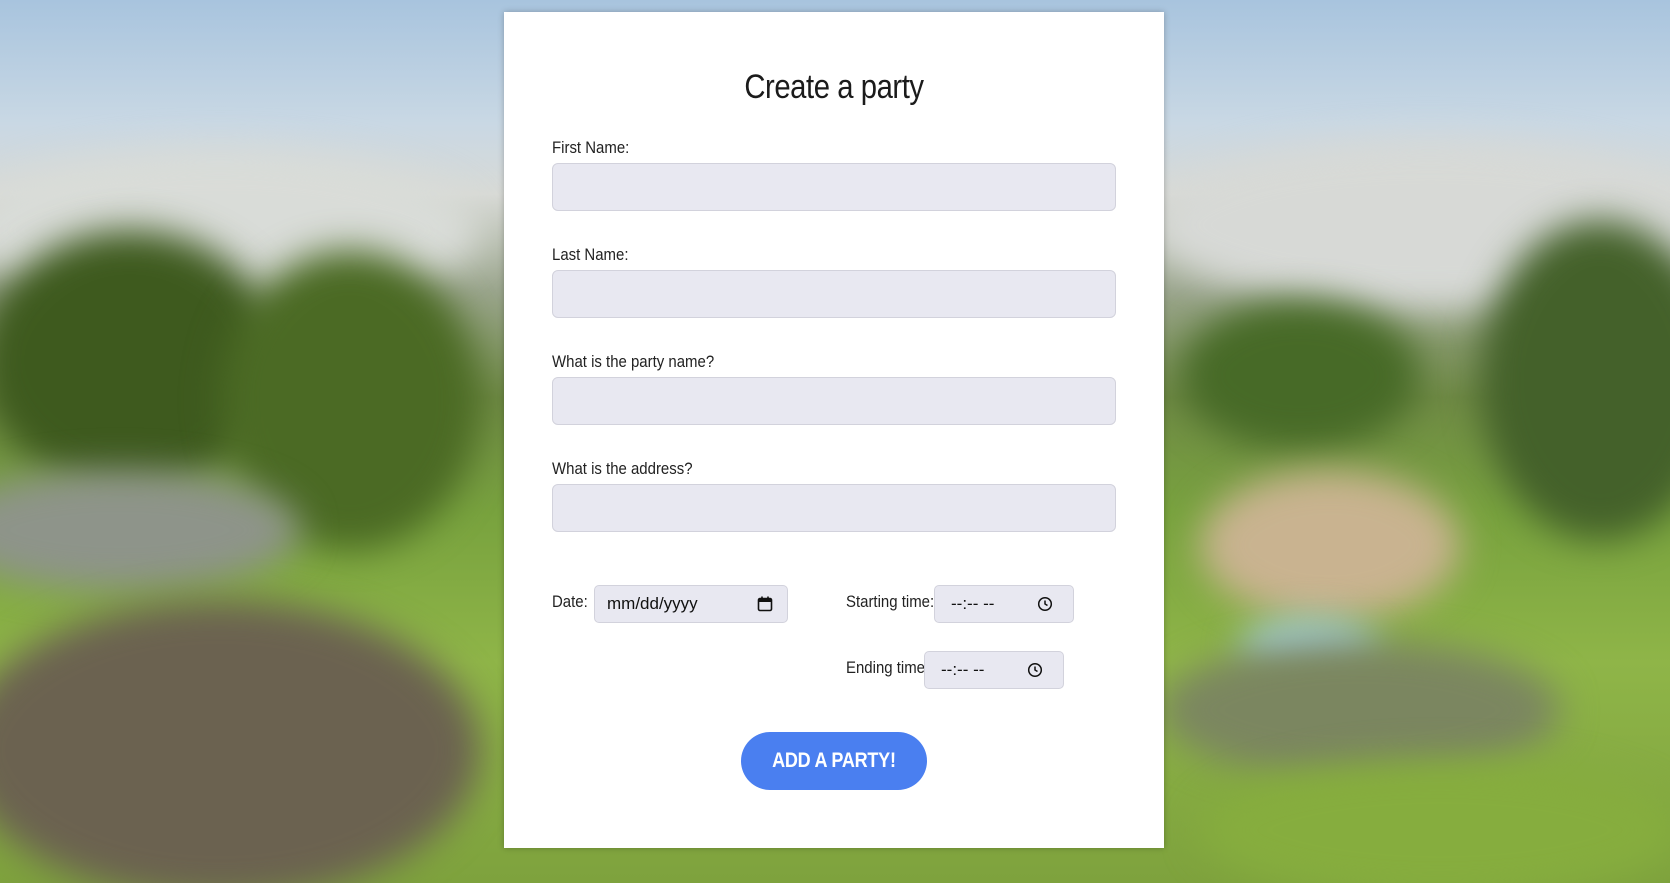 Image resolution: width=1670 pixels, height=883 pixels. Describe the element at coordinates (1004, 604) in the screenshot. I see `start-time-input: --:-- --` at that location.